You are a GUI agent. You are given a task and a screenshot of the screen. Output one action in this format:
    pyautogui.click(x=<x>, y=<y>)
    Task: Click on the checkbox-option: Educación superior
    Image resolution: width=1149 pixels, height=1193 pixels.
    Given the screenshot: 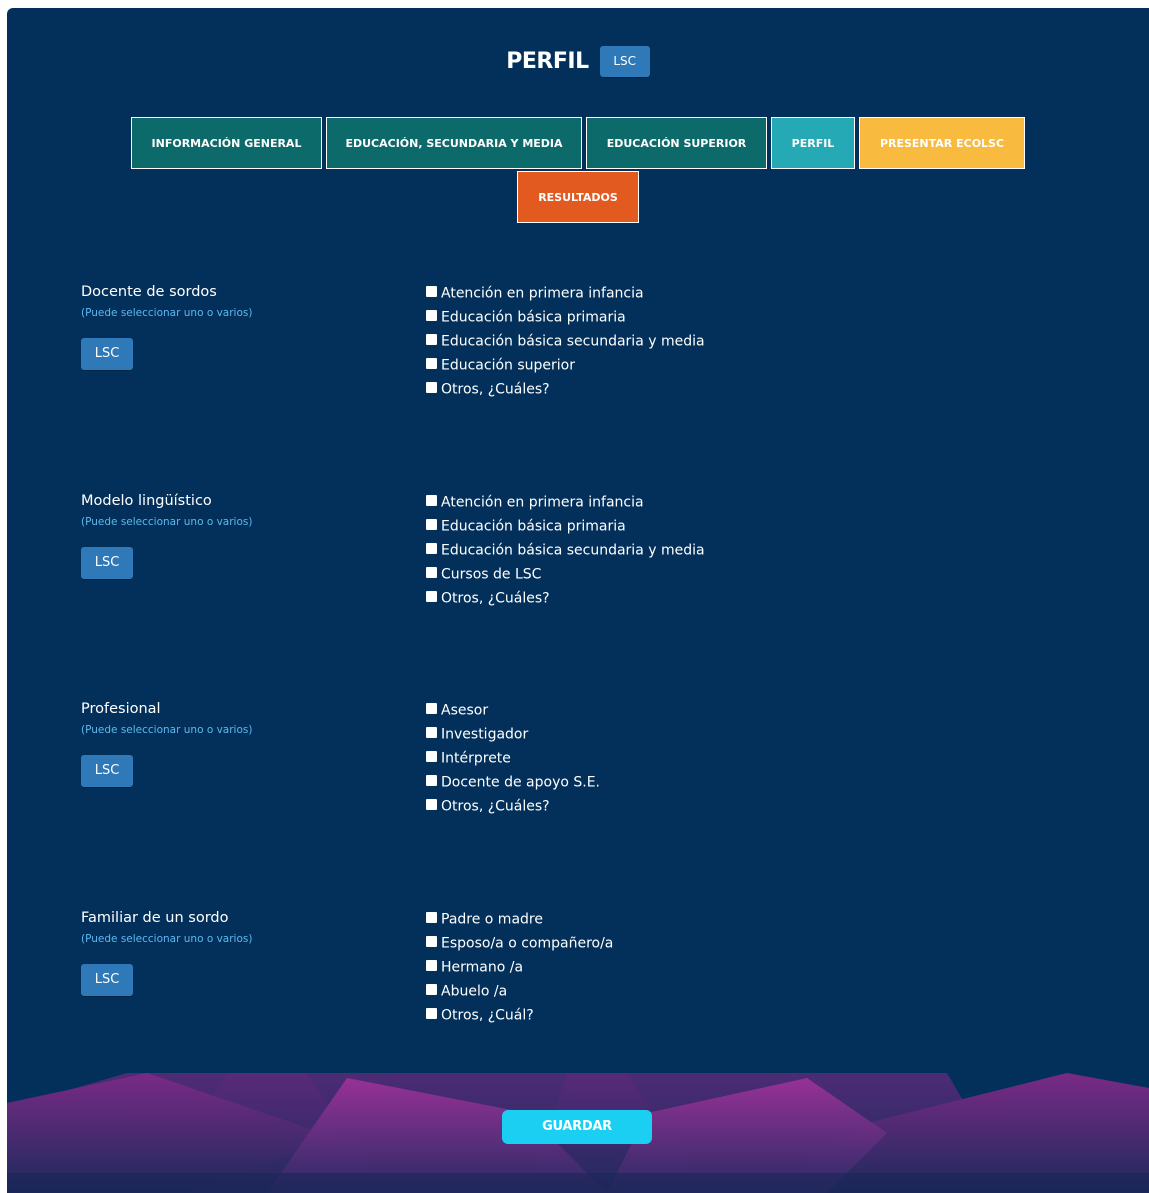 What is the action you would take?
    pyautogui.click(x=565, y=368)
    